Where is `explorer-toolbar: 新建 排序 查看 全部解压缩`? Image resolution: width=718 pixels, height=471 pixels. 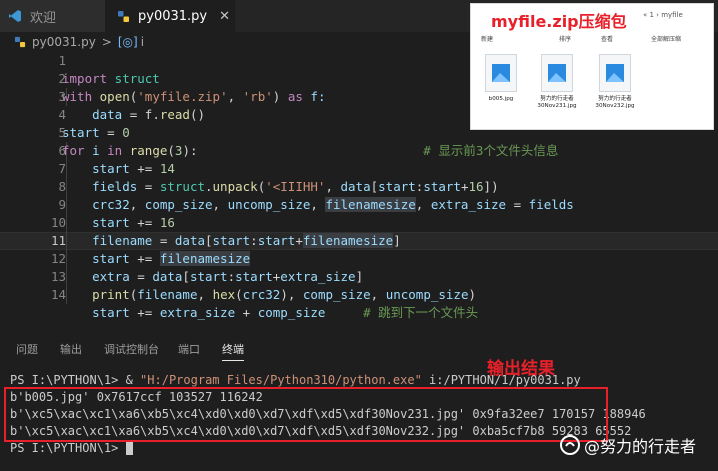
explorer-toolbar: 新建 排序 查看 全部解压缩 is located at coordinates (592, 40).